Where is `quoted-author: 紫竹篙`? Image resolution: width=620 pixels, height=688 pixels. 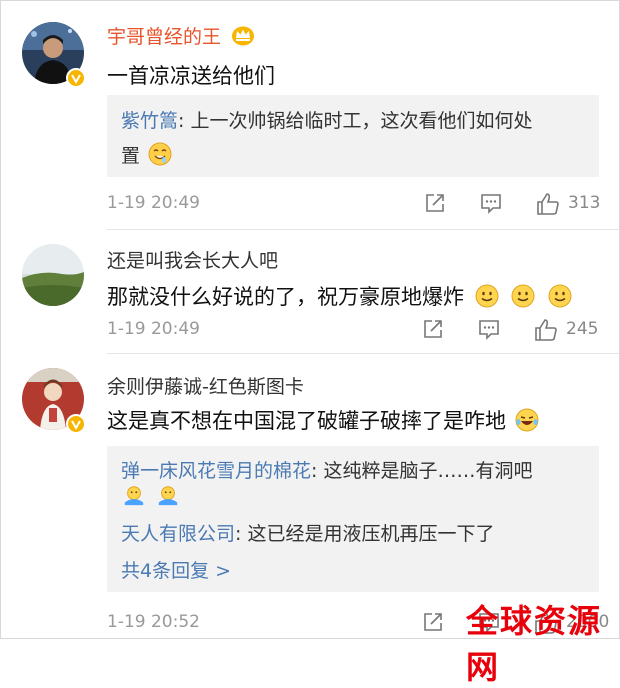 quoted-author: 紫竹篙 is located at coordinates (149, 121).